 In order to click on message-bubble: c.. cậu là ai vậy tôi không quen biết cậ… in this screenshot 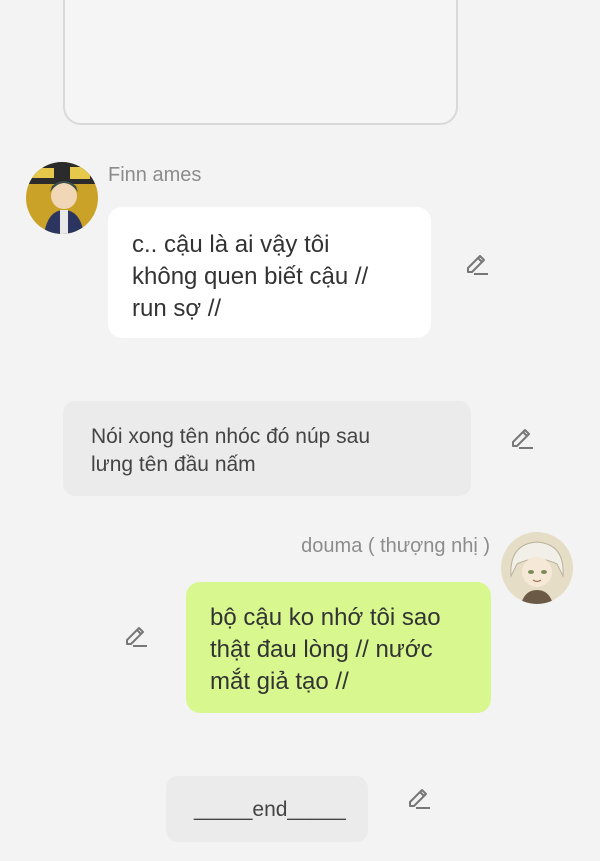, I will do `click(269, 272)`.